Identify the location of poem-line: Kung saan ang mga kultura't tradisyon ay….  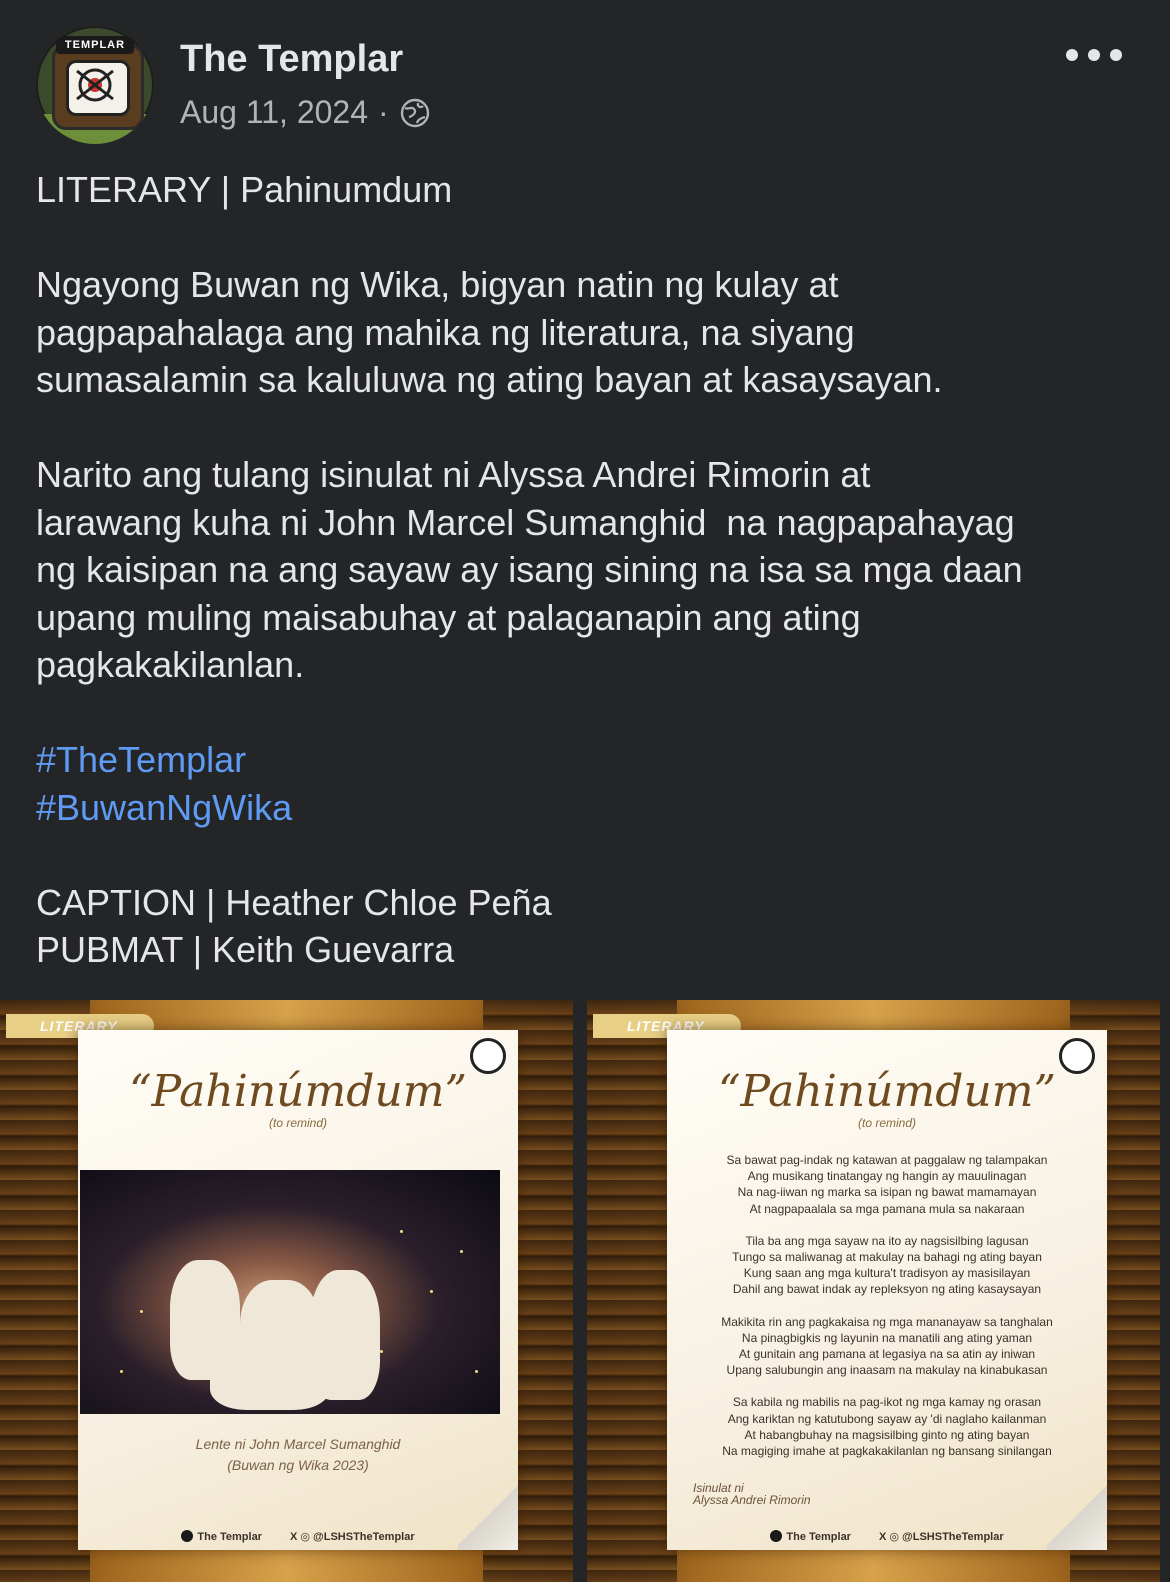
(887, 1273).